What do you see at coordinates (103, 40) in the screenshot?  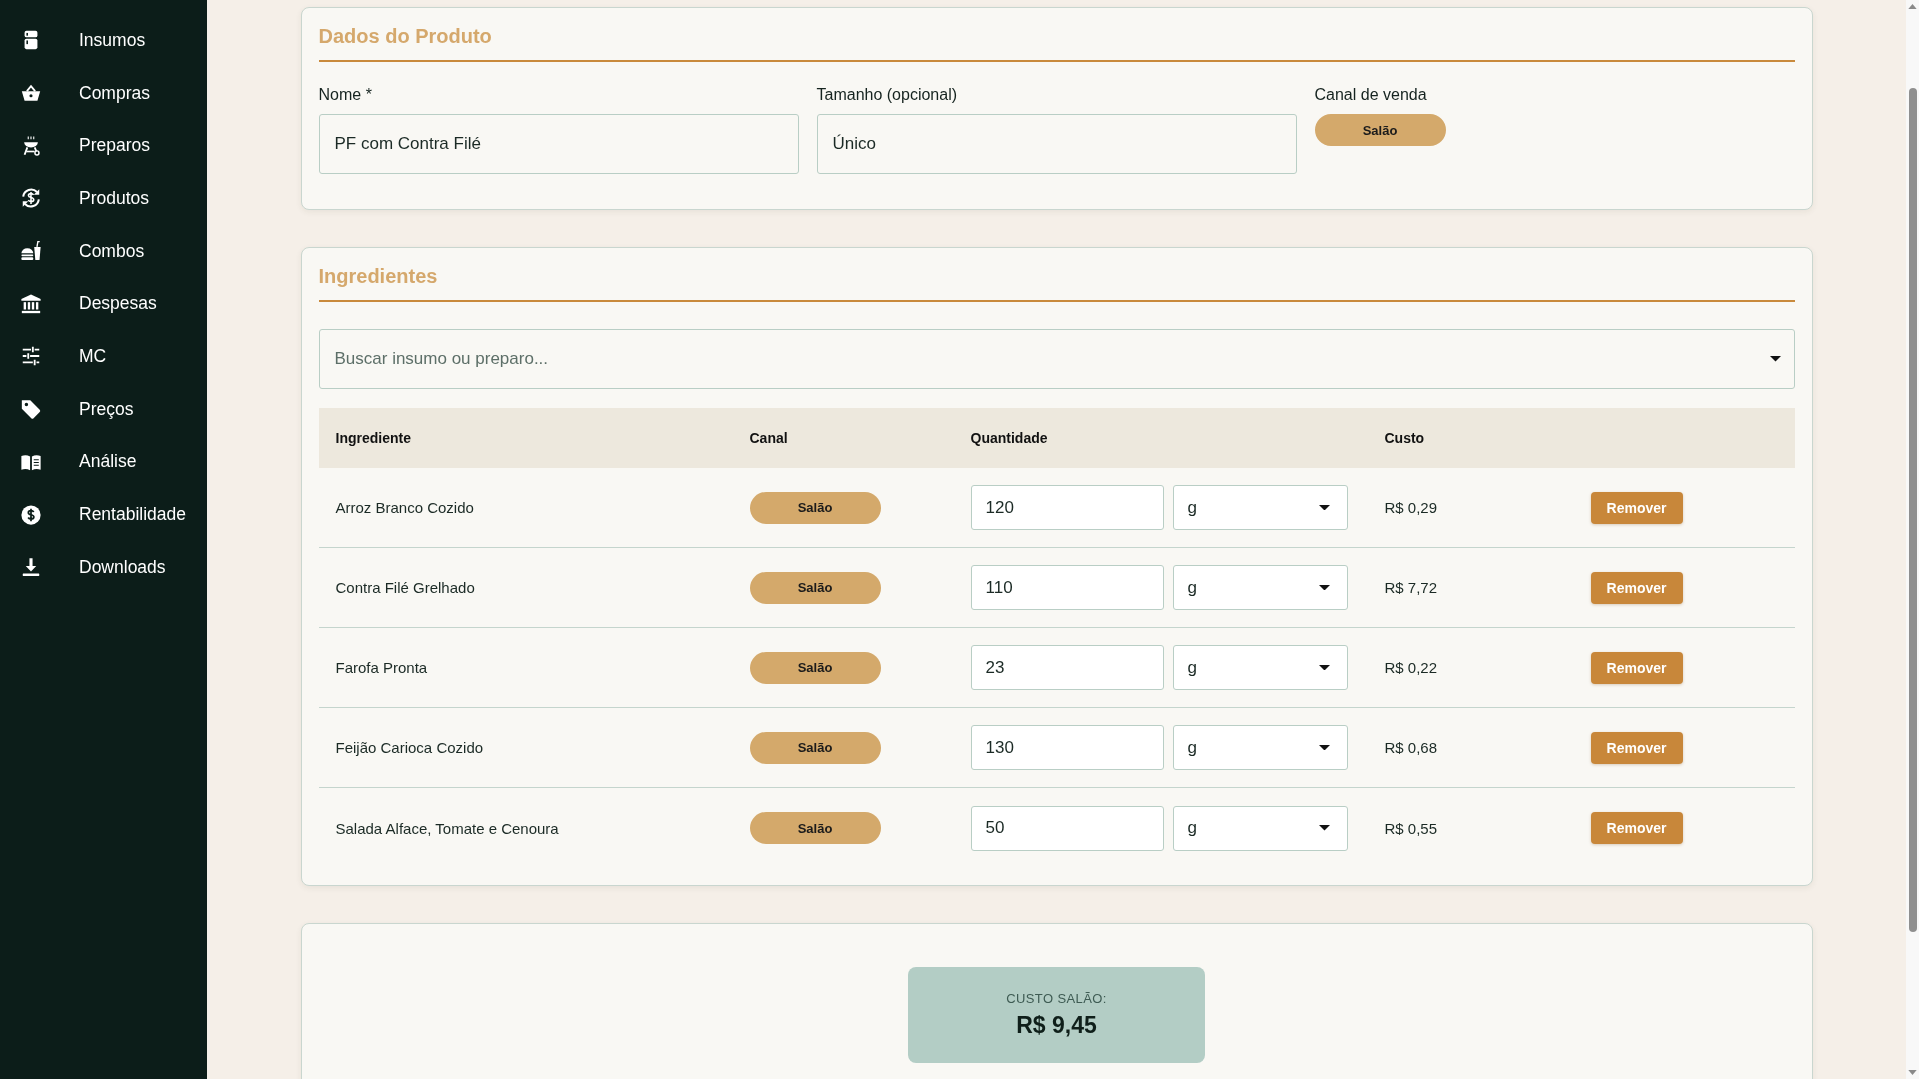 I see `sidebar-item: Insumos` at bounding box center [103, 40].